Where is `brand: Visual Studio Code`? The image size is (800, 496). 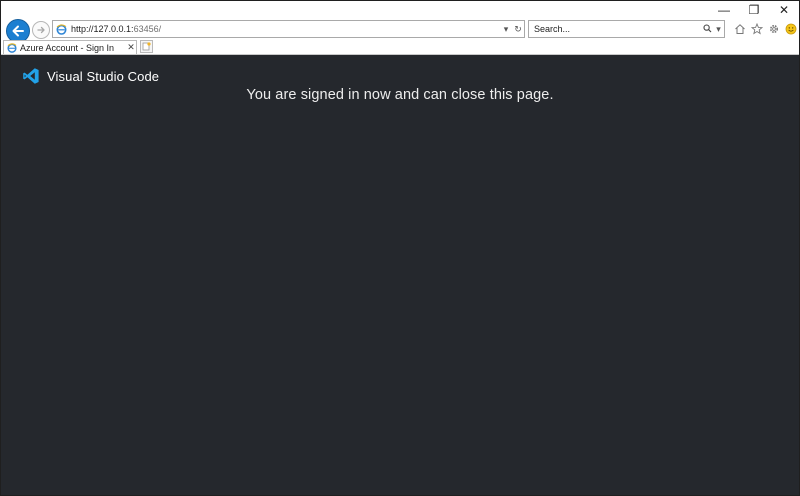
brand: Visual Studio Code is located at coordinates (90, 76).